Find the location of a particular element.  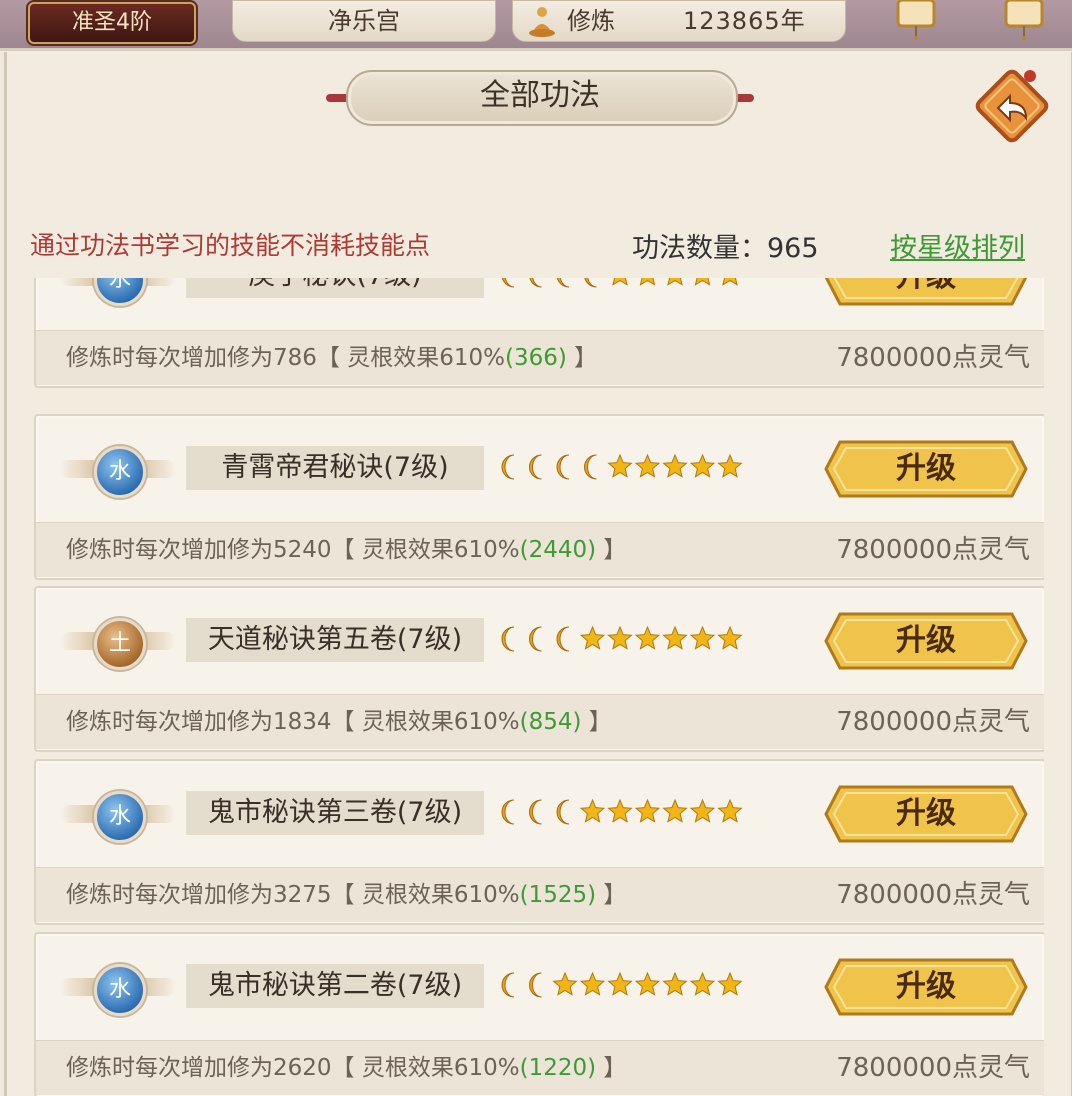

cultivation-label: 修炼 is located at coordinates (591, 21).